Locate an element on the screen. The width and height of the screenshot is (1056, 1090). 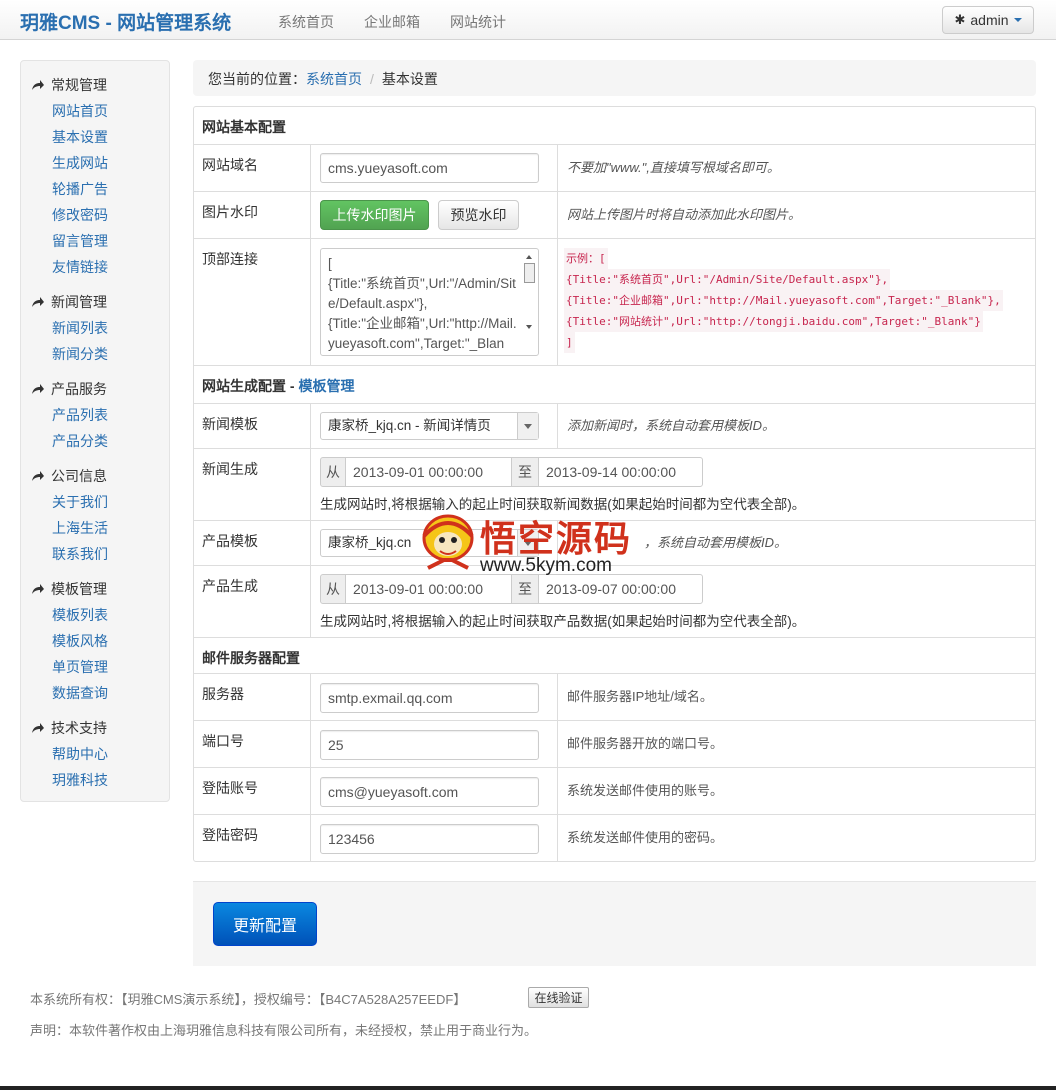
sidebar-item-basic-settings: 基本设置 is located at coordinates (69, 137).